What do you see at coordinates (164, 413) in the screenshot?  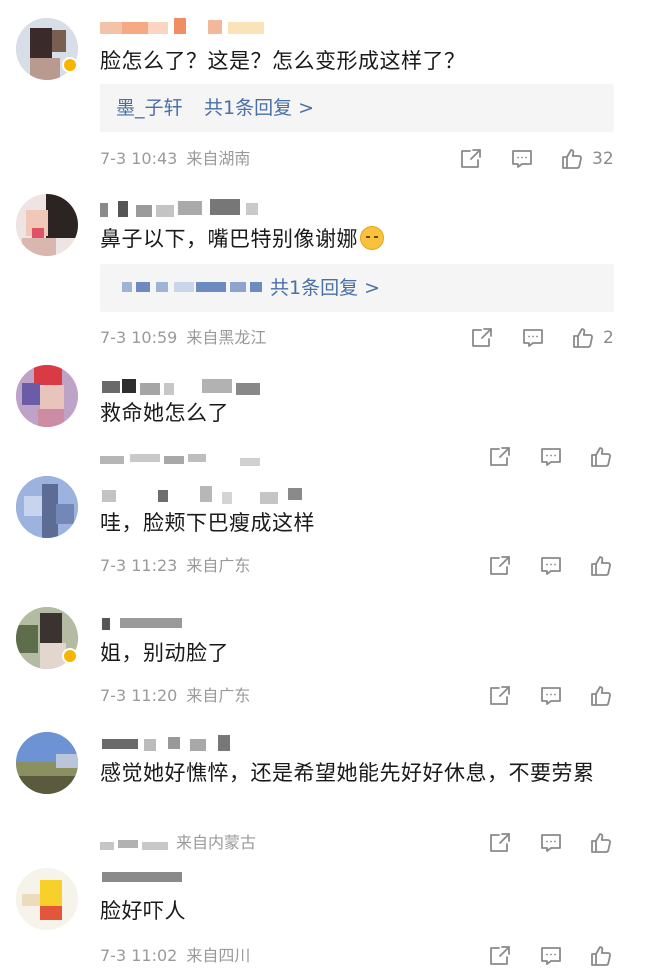 I see `comment-text: 救命她怎么了` at bounding box center [164, 413].